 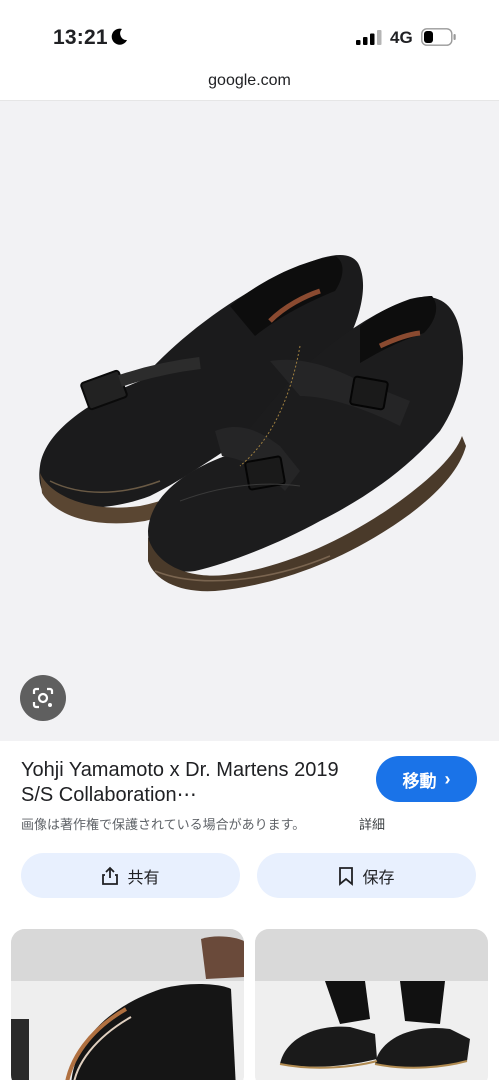 What do you see at coordinates (378, 878) in the screenshot?
I see `save-label: 保存` at bounding box center [378, 878].